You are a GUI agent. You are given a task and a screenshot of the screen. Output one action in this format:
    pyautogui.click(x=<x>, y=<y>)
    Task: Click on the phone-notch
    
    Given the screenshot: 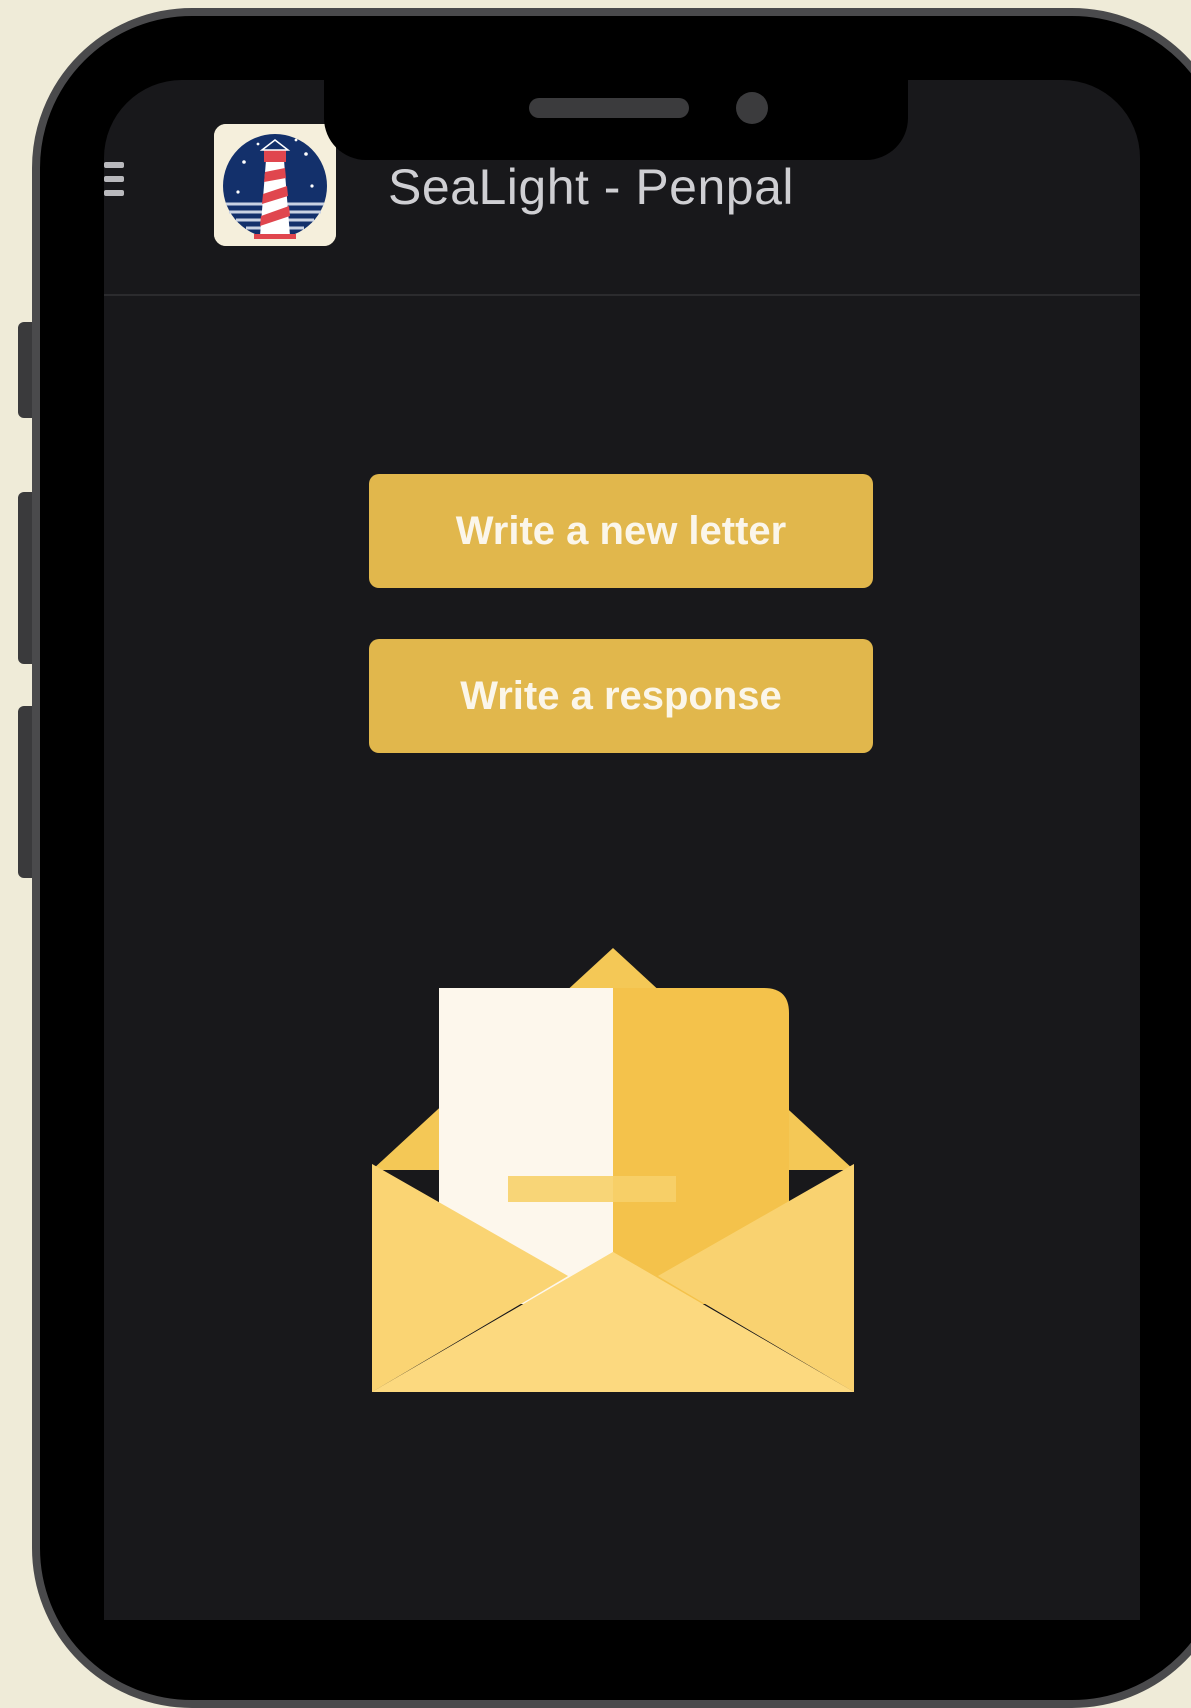 What is the action you would take?
    pyautogui.click(x=616, y=120)
    